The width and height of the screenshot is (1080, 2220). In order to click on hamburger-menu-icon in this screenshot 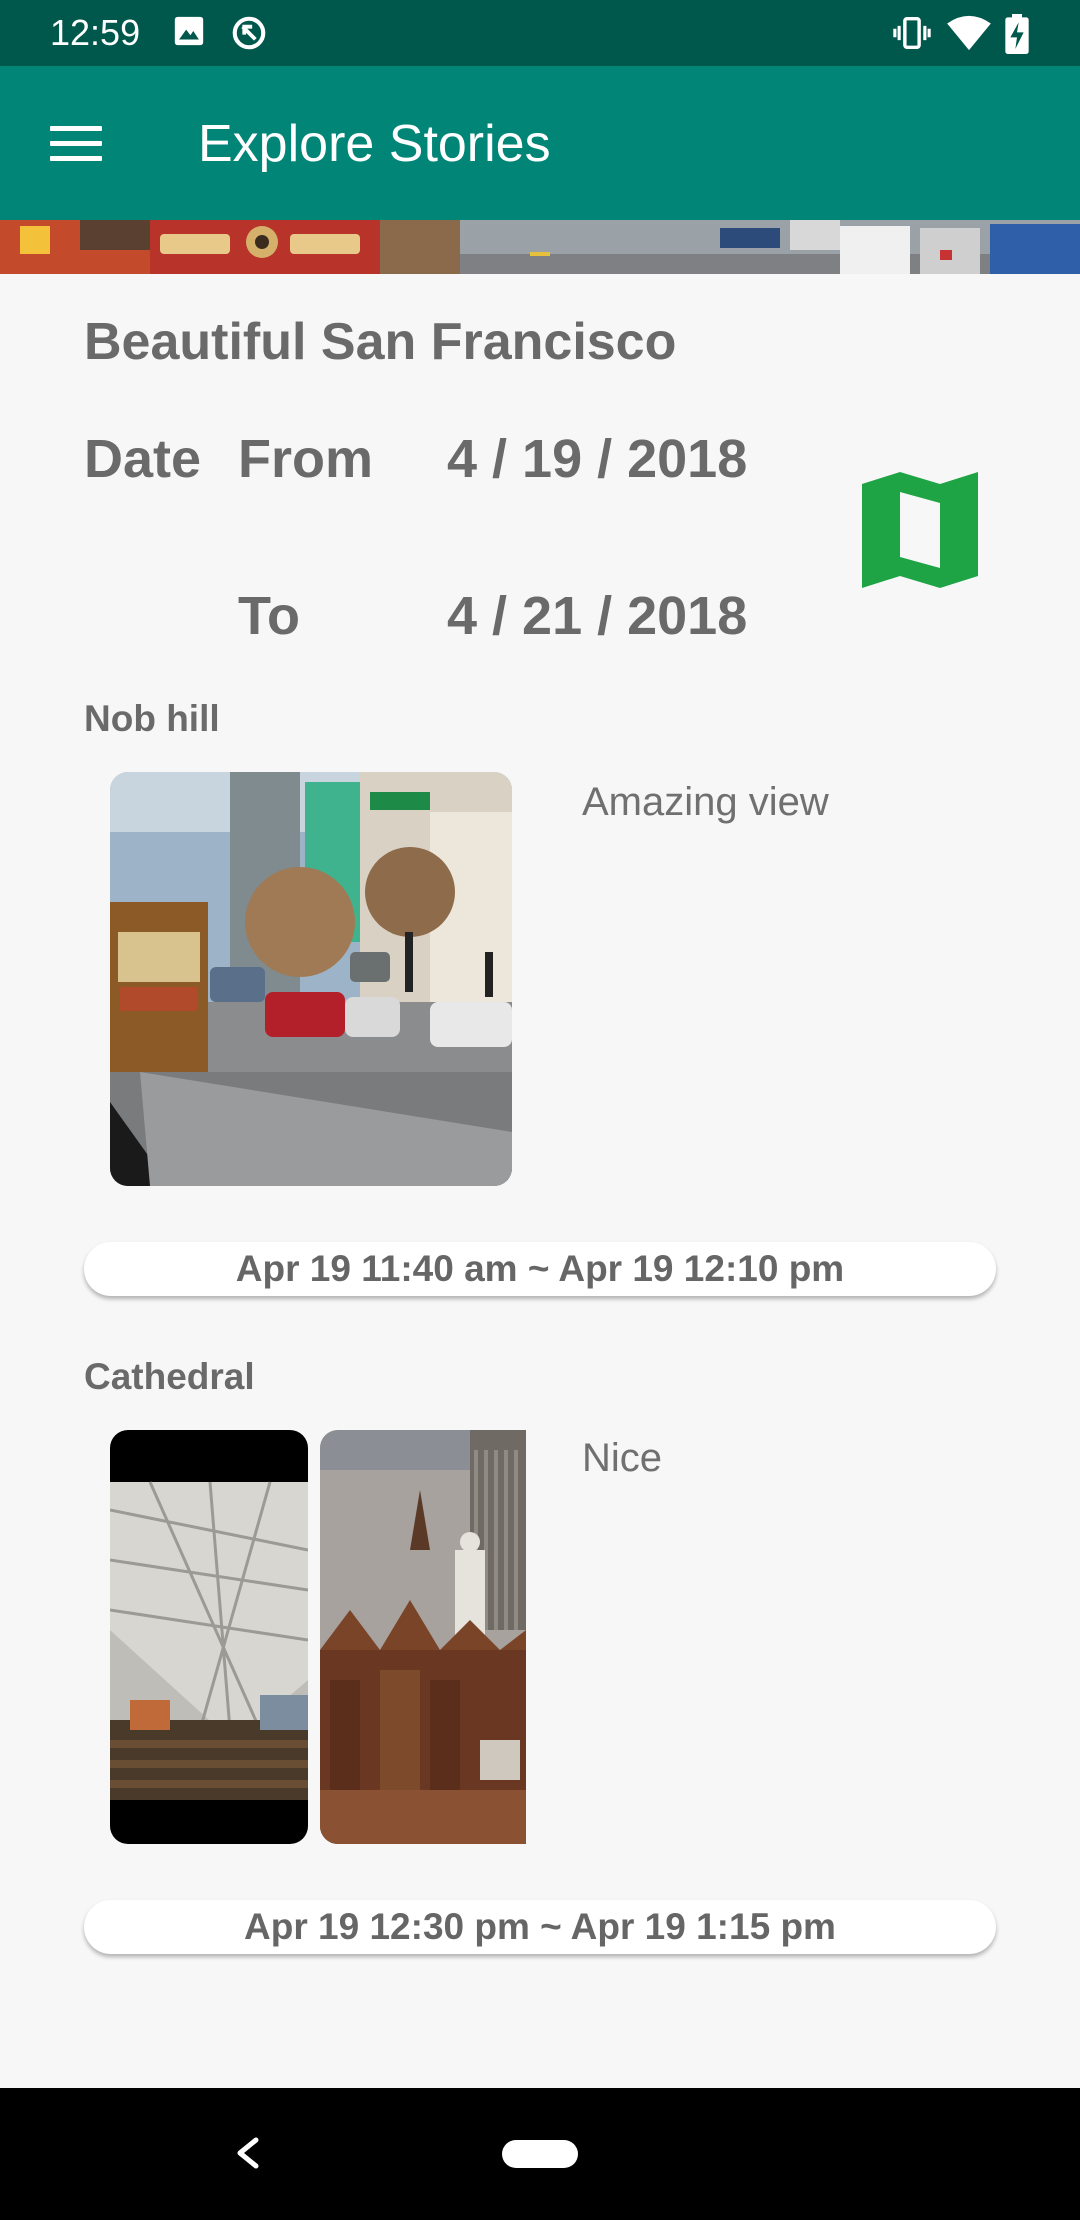, I will do `click(78, 143)`.